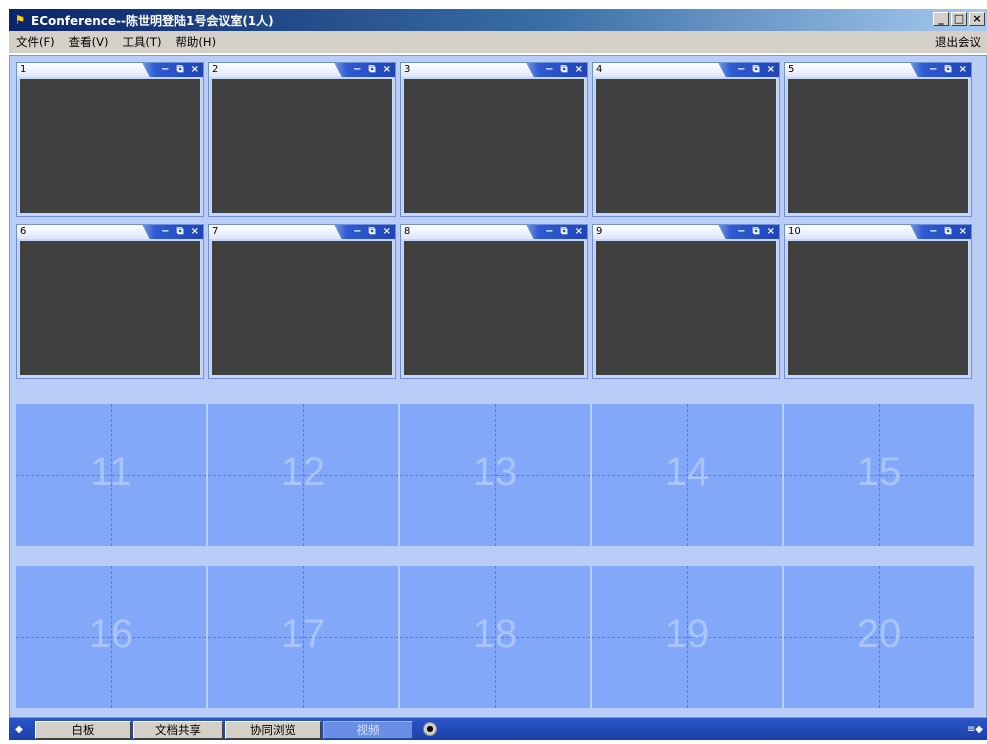  I want to click on video-window: 9 − ⧉ ×, so click(686, 301).